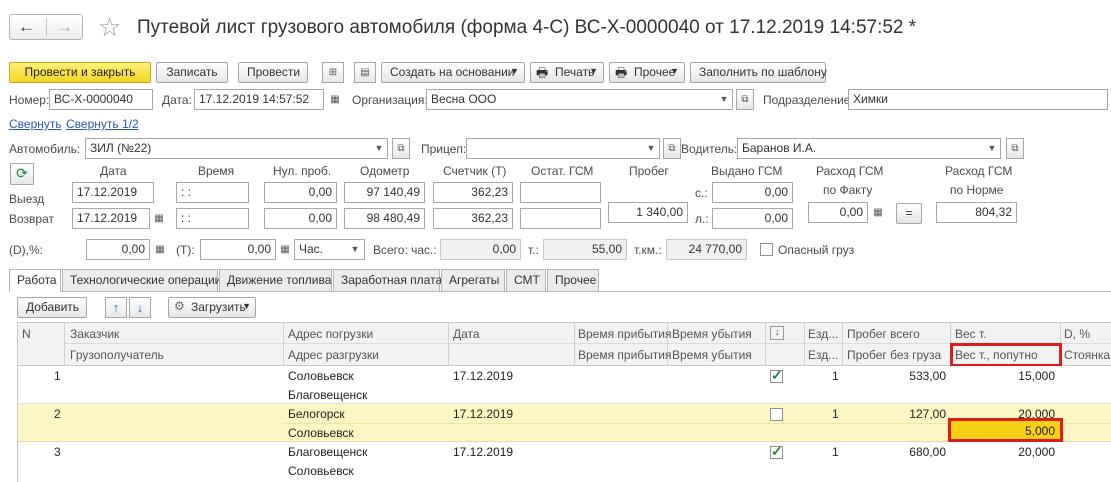  I want to click on tab-work: Работа, so click(35, 280).